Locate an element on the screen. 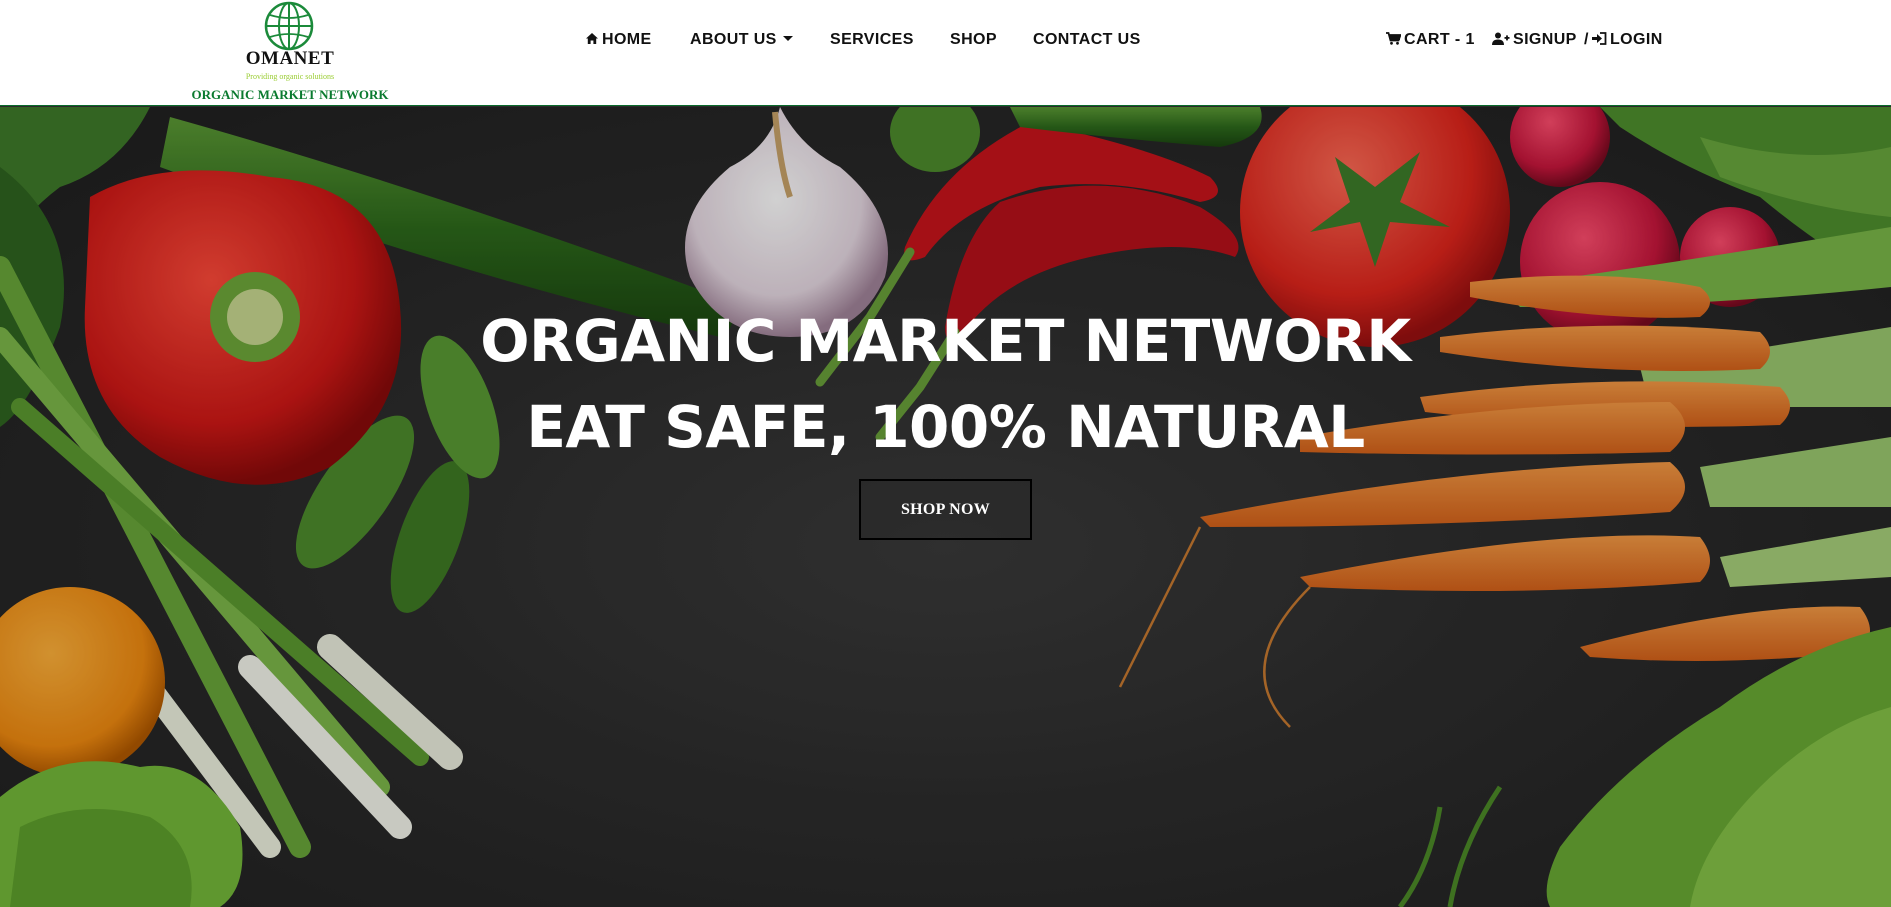  brand-tagline: Providing organic solutions is located at coordinates (290, 76).